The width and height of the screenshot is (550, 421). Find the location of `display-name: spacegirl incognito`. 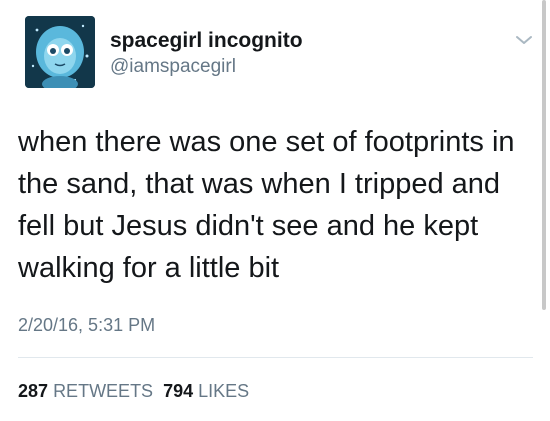

display-name: spacegirl incognito is located at coordinates (206, 41).